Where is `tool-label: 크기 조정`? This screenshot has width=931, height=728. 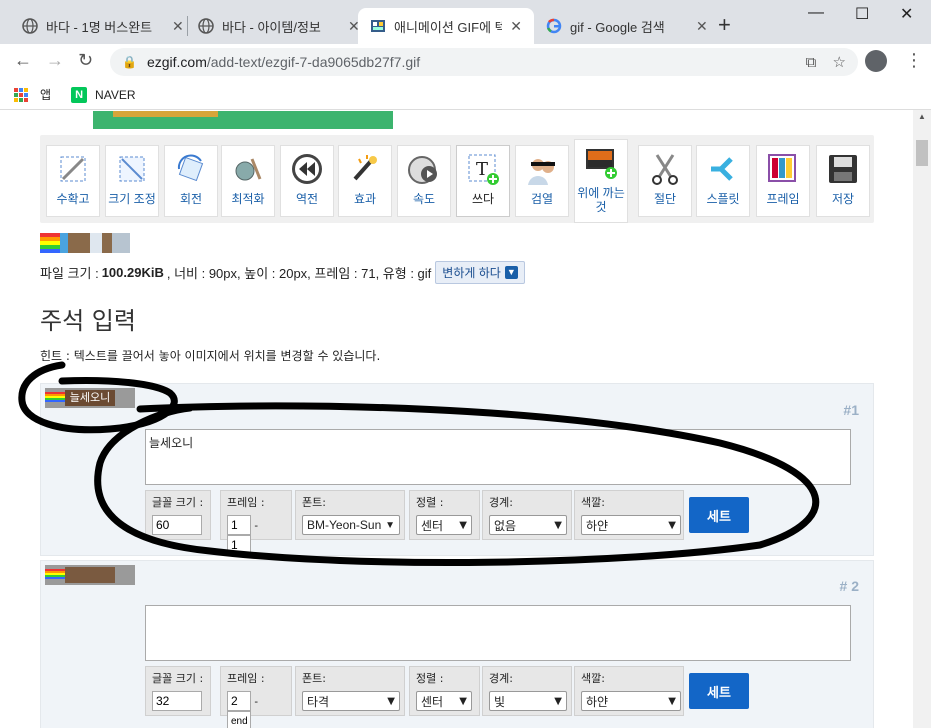
tool-label: 크기 조정 is located at coordinates (132, 199).